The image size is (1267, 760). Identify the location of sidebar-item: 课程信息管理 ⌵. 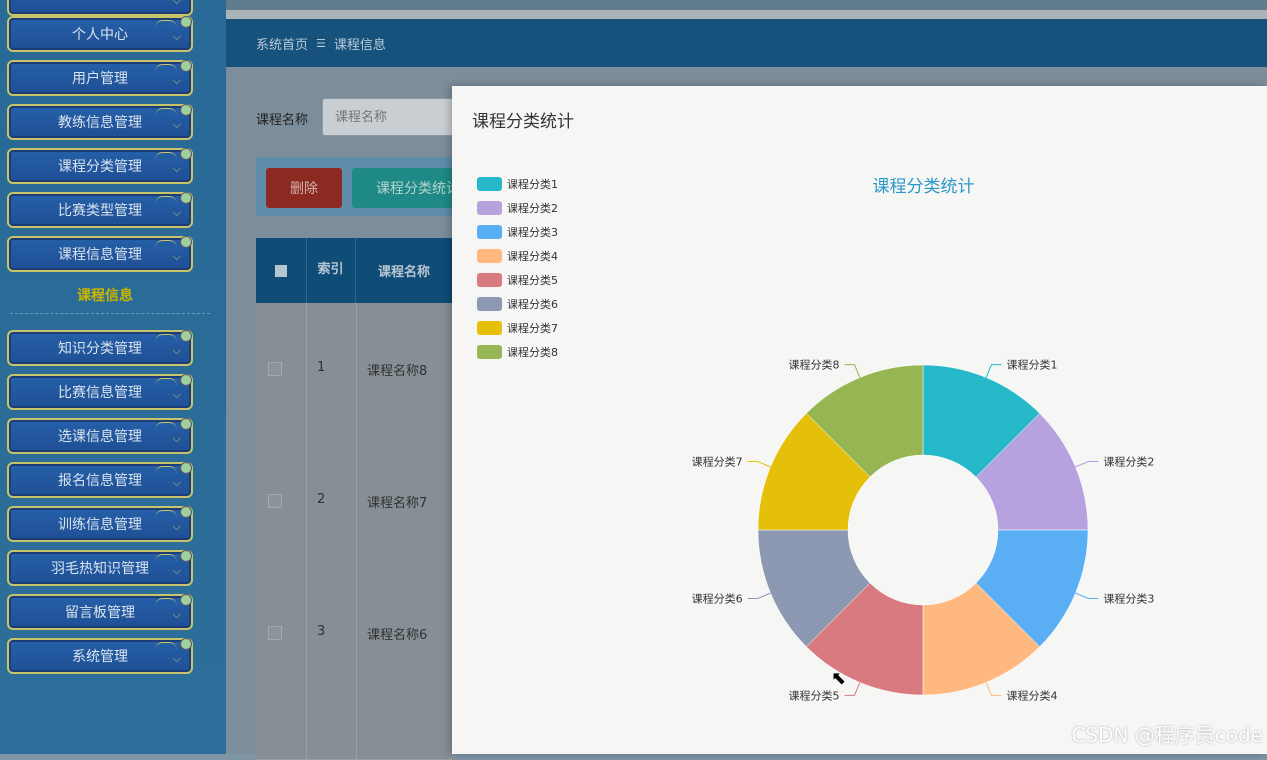
(100, 254).